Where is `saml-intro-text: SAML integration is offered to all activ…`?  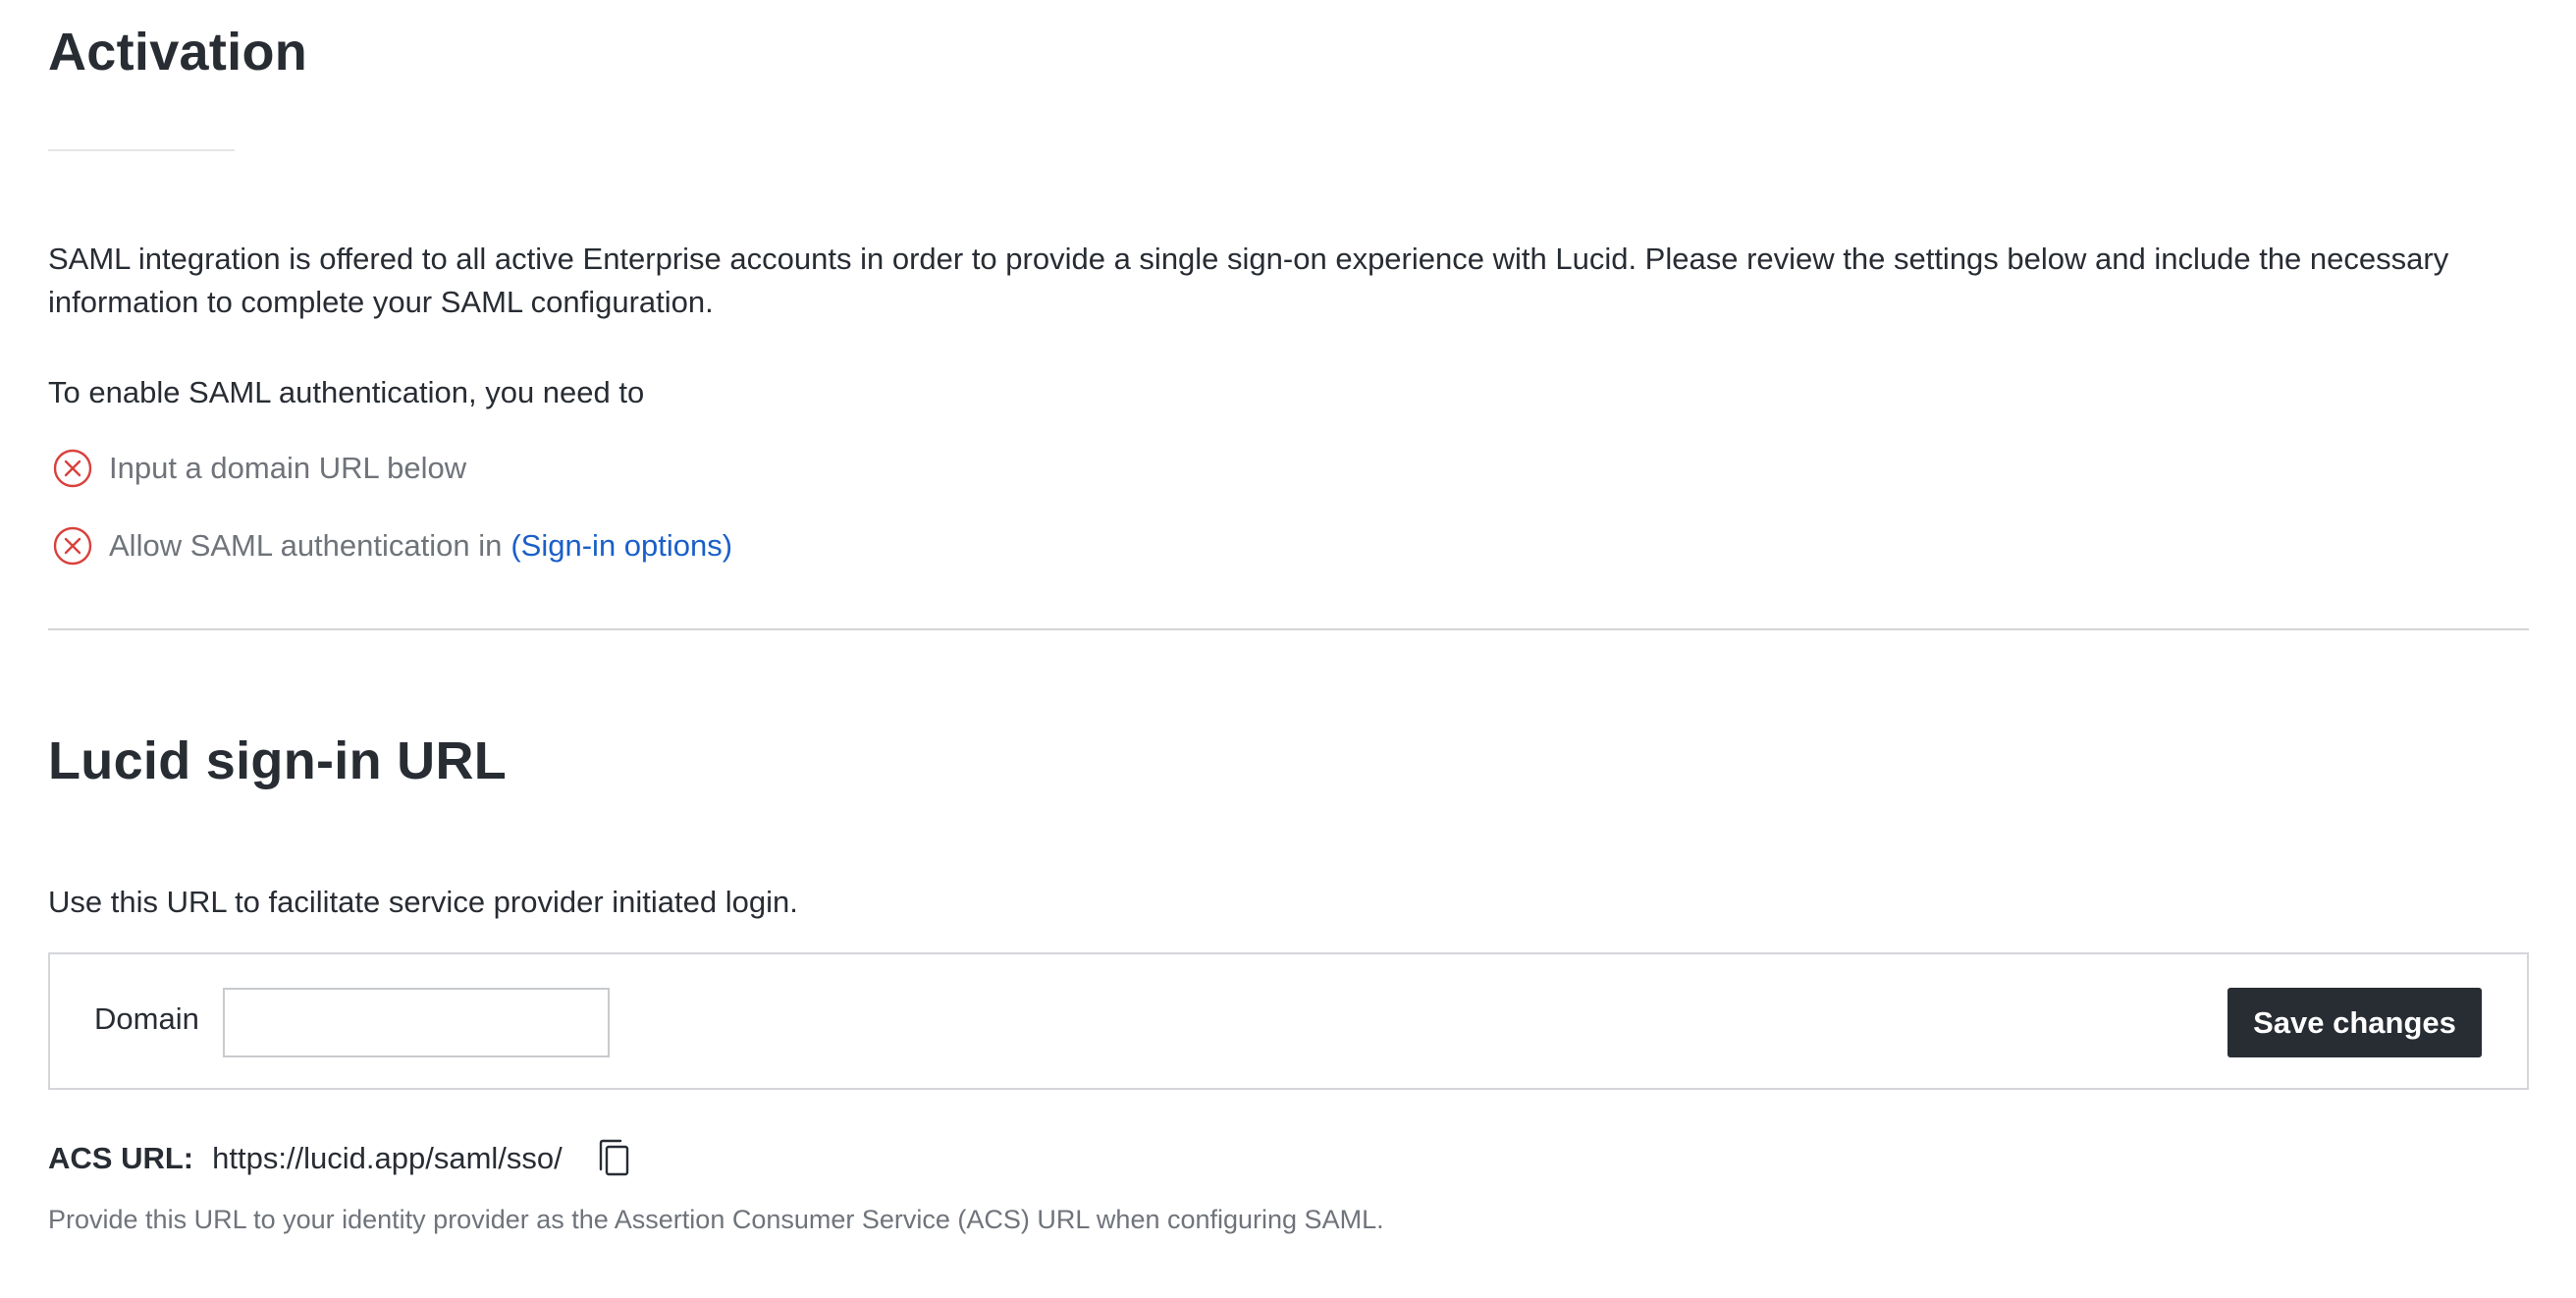
saml-intro-text: SAML integration is offered to all activ… is located at coordinates (1248, 281).